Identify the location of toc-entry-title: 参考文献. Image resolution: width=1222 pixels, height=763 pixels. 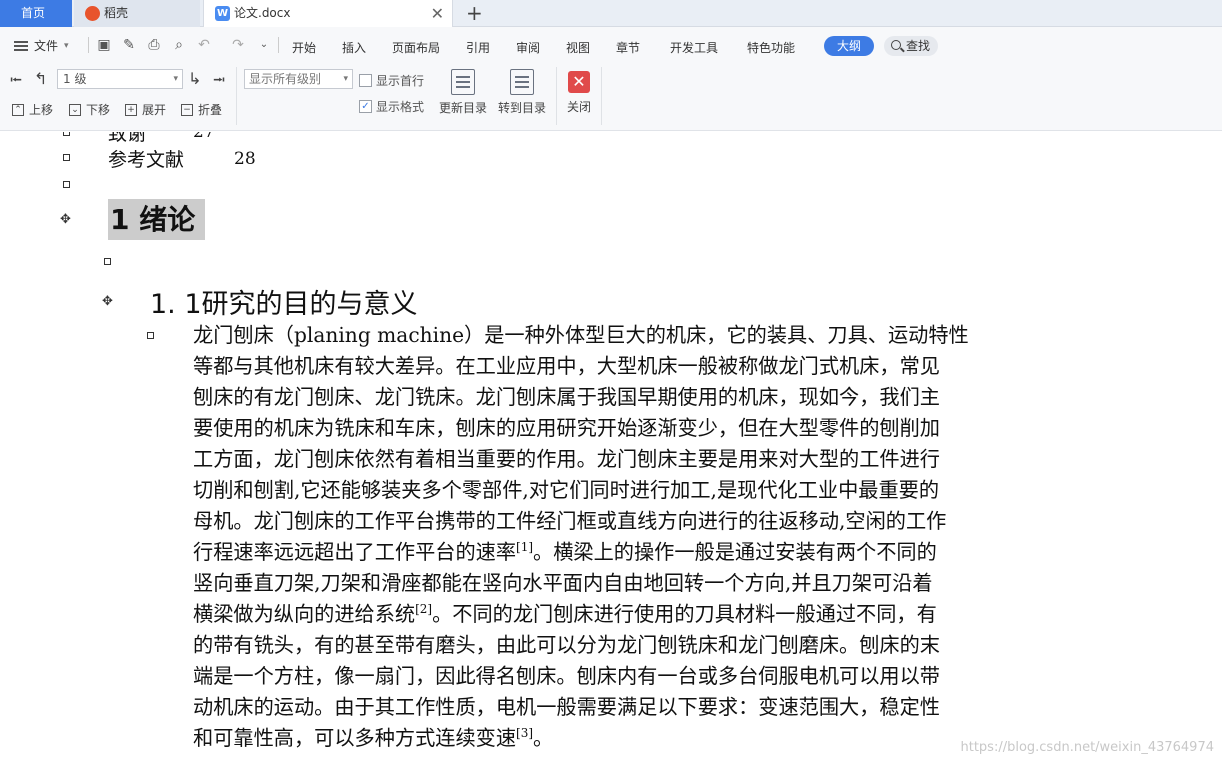
(146, 160).